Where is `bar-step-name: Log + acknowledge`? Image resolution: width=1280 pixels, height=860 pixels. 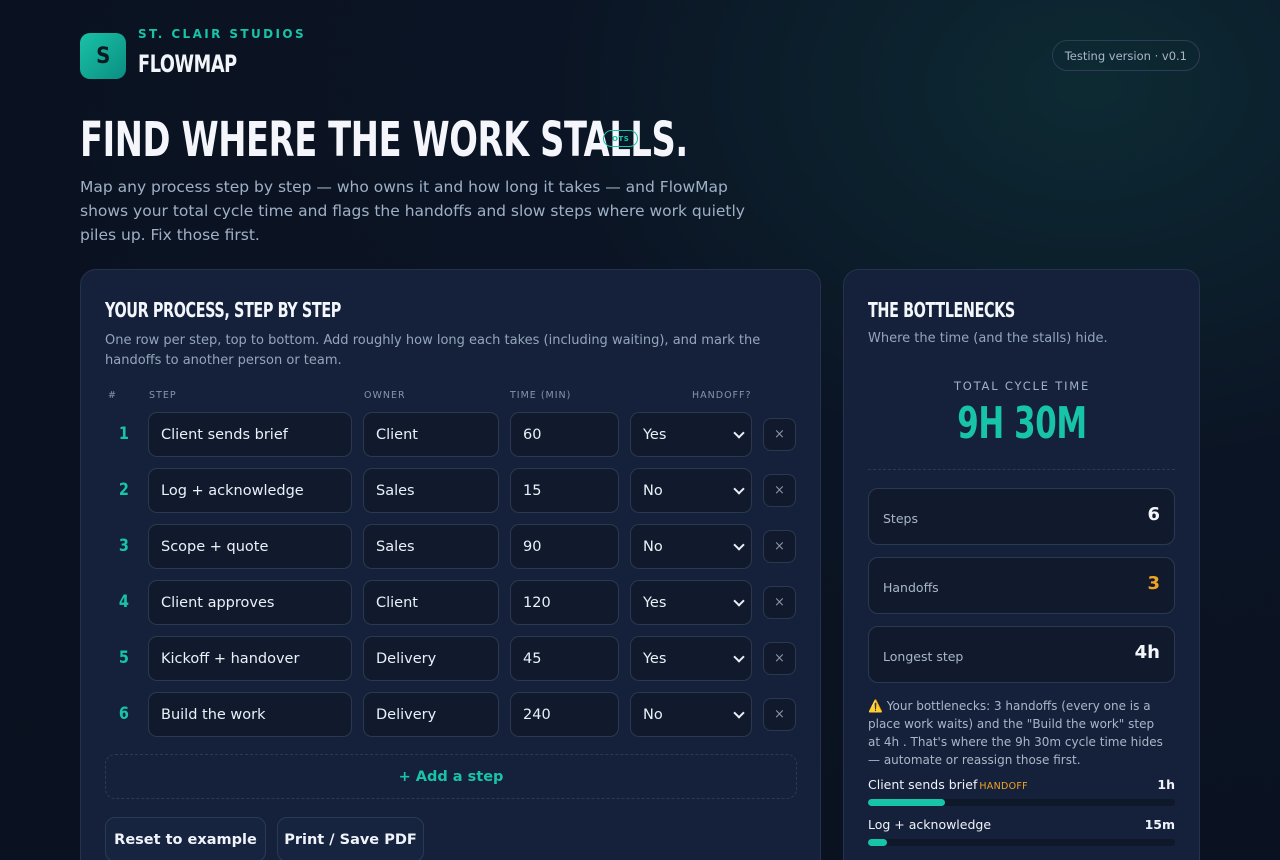 bar-step-name: Log + acknowledge is located at coordinates (930, 824).